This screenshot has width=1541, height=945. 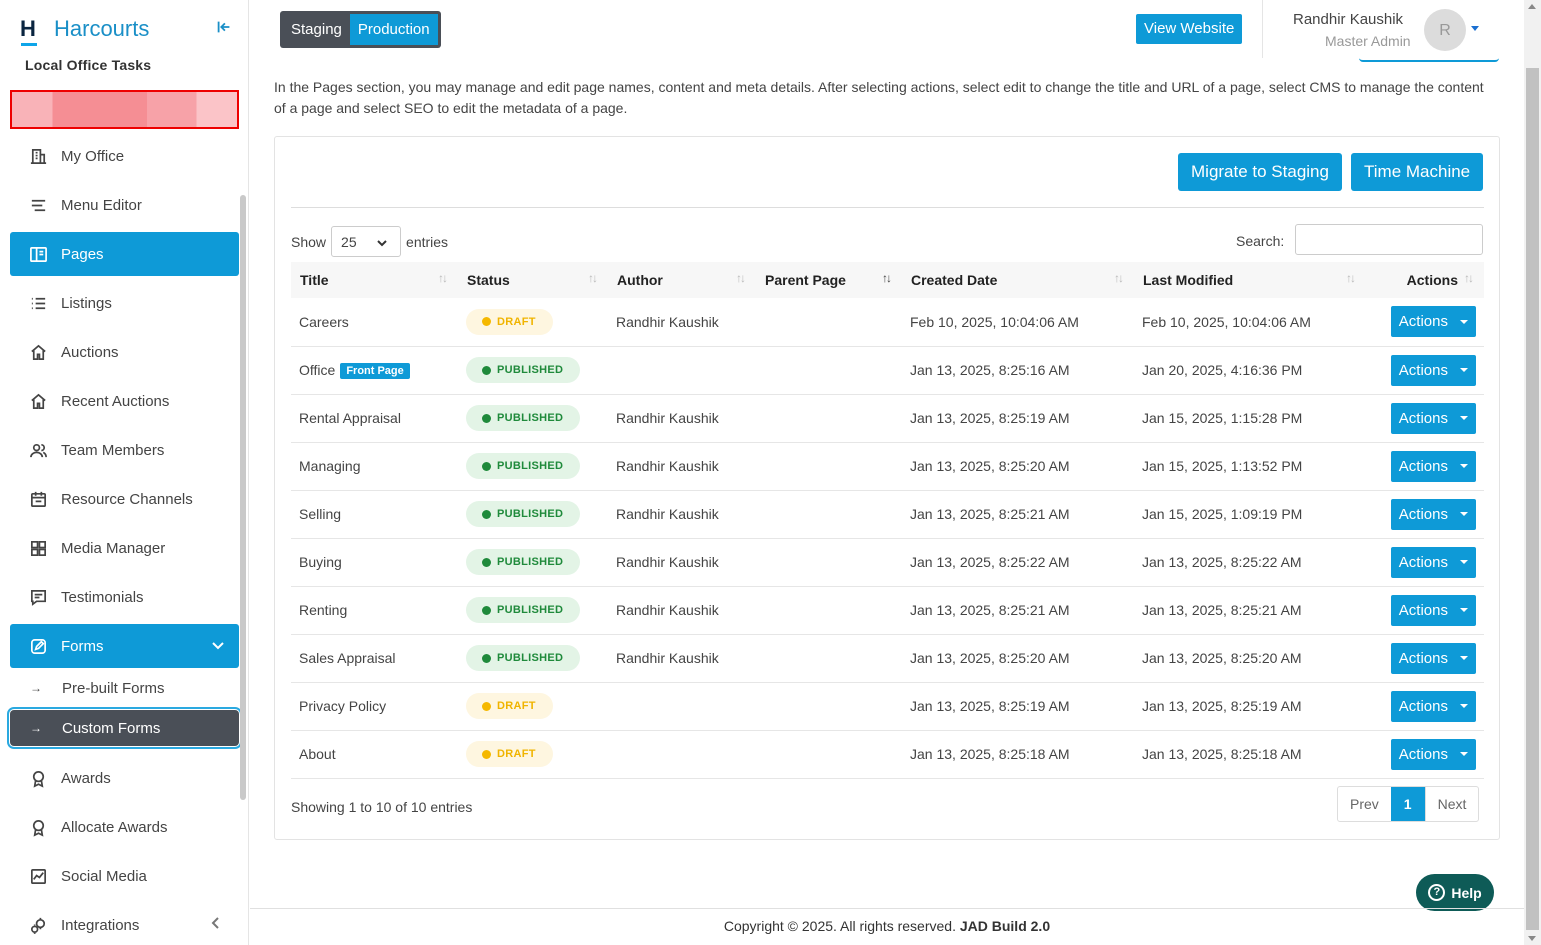 I want to click on cell-created-date-text: Jan 13, 2025, 8:25:19 AM, so click(x=990, y=706).